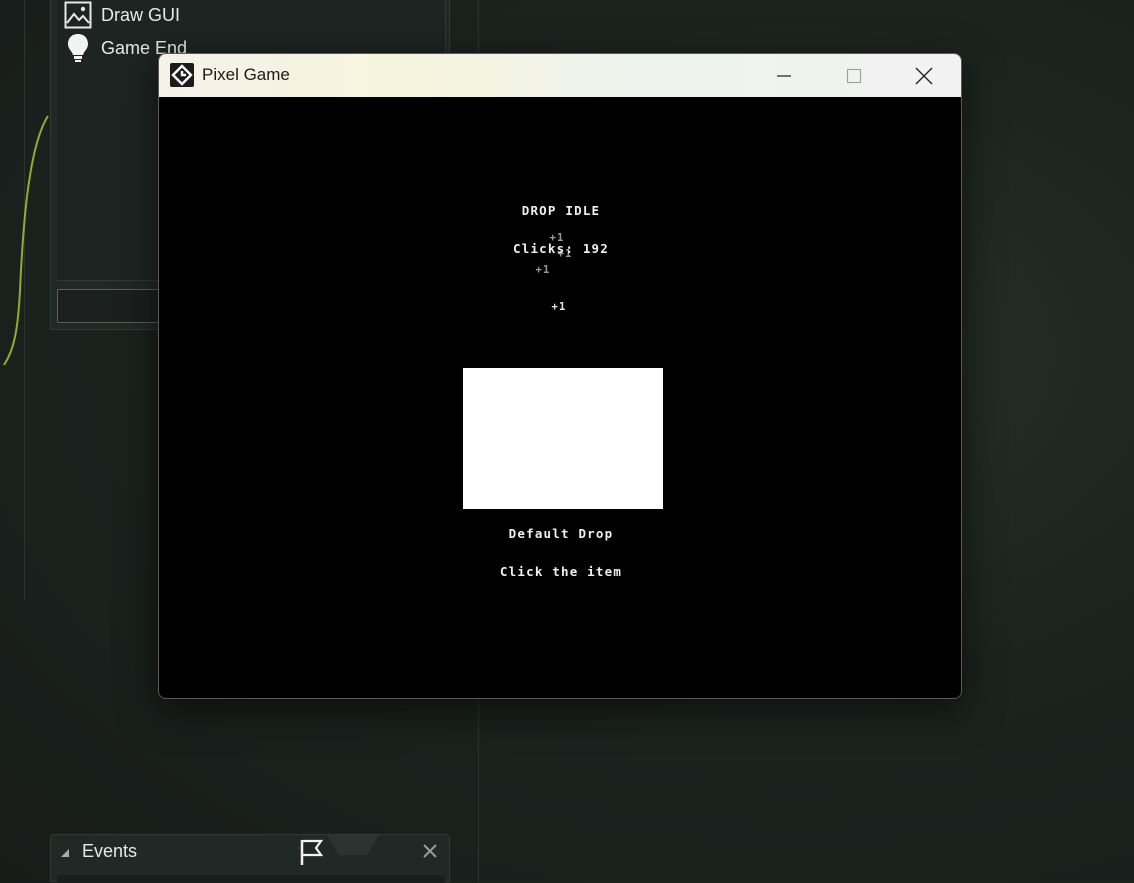 Image resolution: width=1134 pixels, height=883 pixels. I want to click on drop-name: Default Drop, so click(561, 533).